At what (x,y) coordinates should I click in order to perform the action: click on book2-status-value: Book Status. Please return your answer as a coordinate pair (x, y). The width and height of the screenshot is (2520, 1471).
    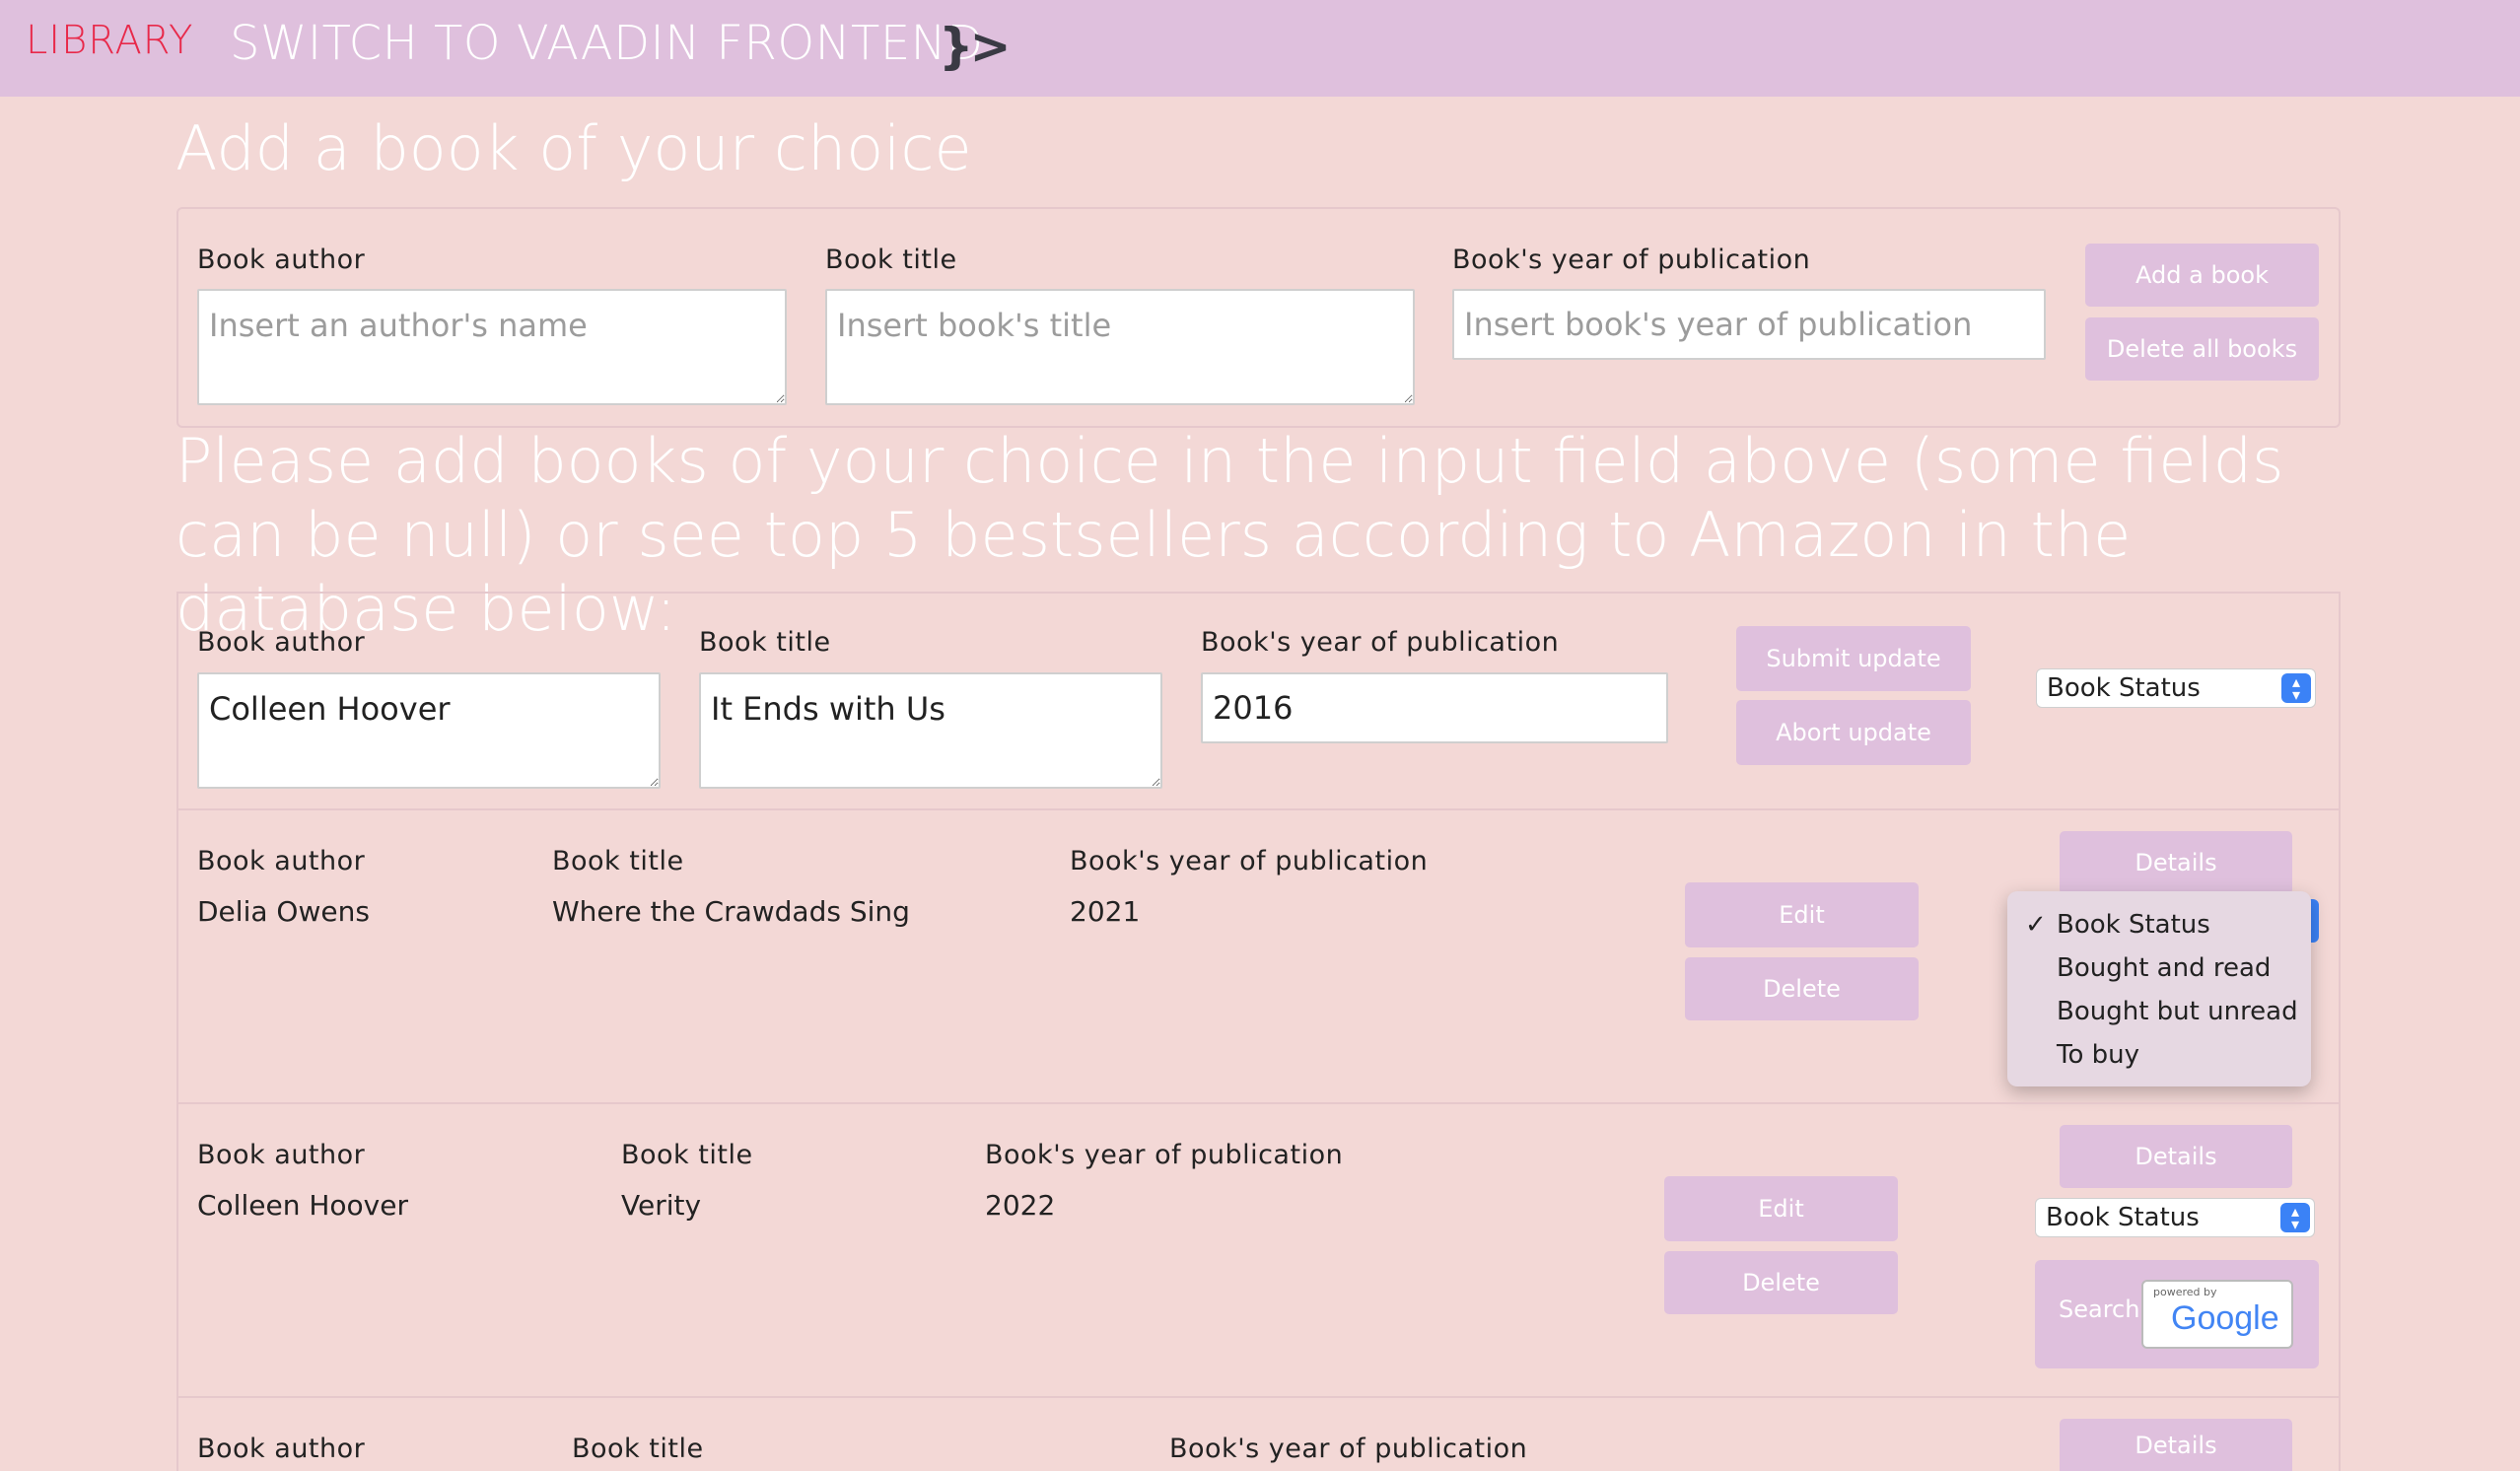
    Looking at the image, I should click on (2123, 1217).